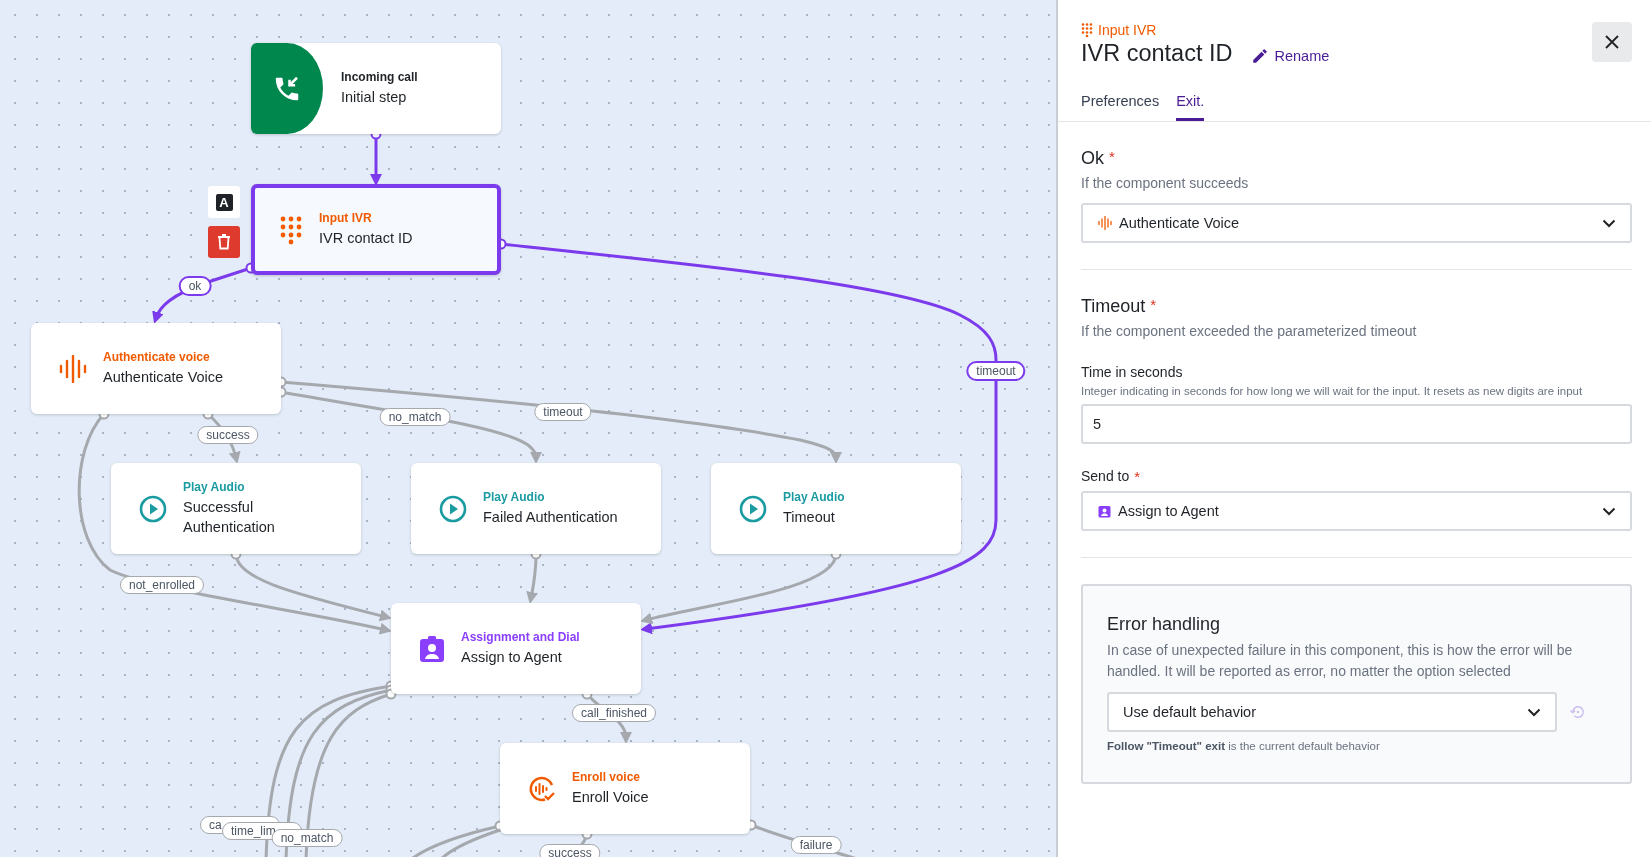  I want to click on section-title: Error handling, so click(1164, 624).